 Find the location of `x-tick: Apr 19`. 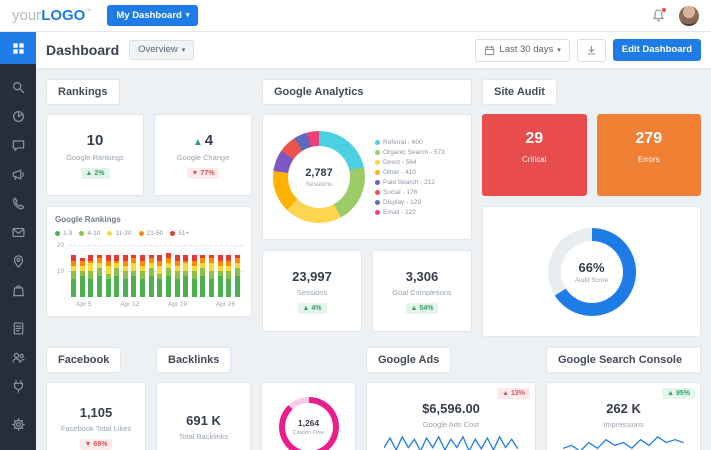

x-tick: Apr 19 is located at coordinates (178, 304).